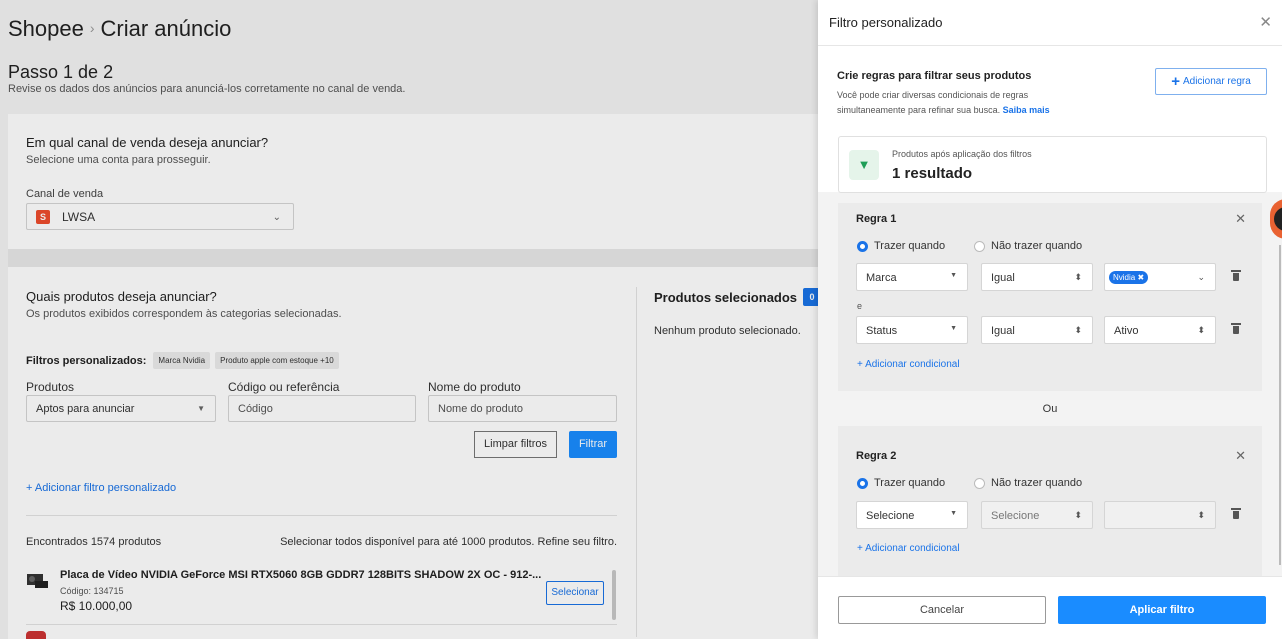 This screenshot has height=639, width=1282. I want to click on drawer-title: Filtro personalizado, so click(886, 22).